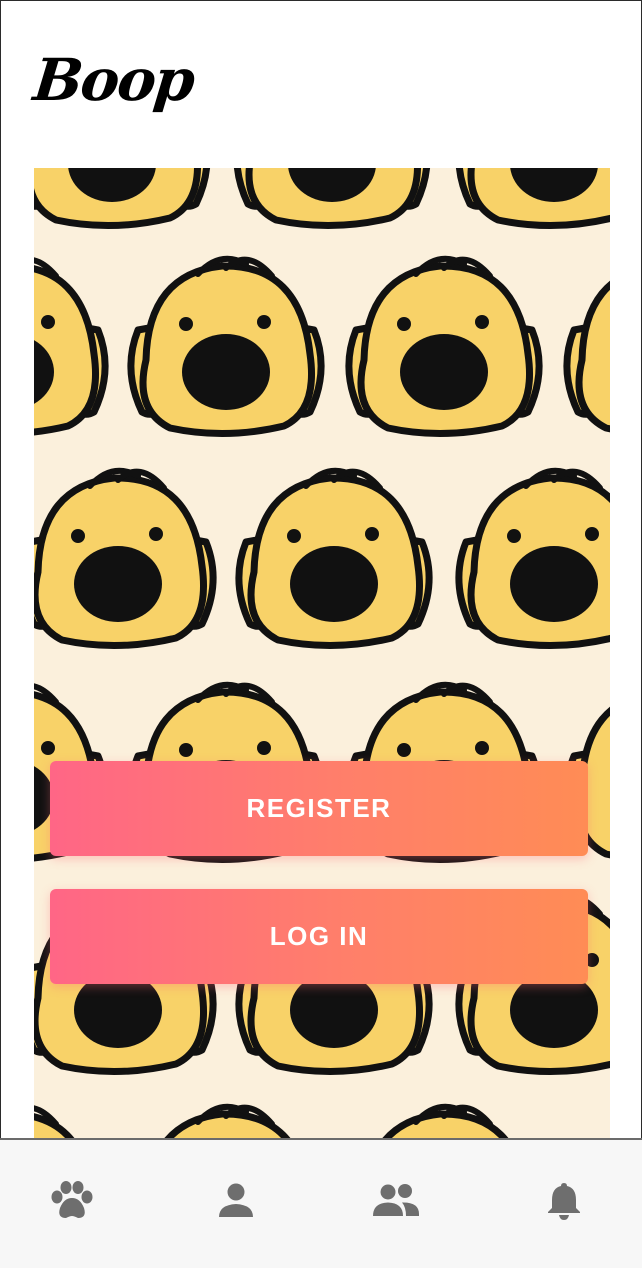  What do you see at coordinates (319, 808) in the screenshot?
I see `register-button: REGISTER` at bounding box center [319, 808].